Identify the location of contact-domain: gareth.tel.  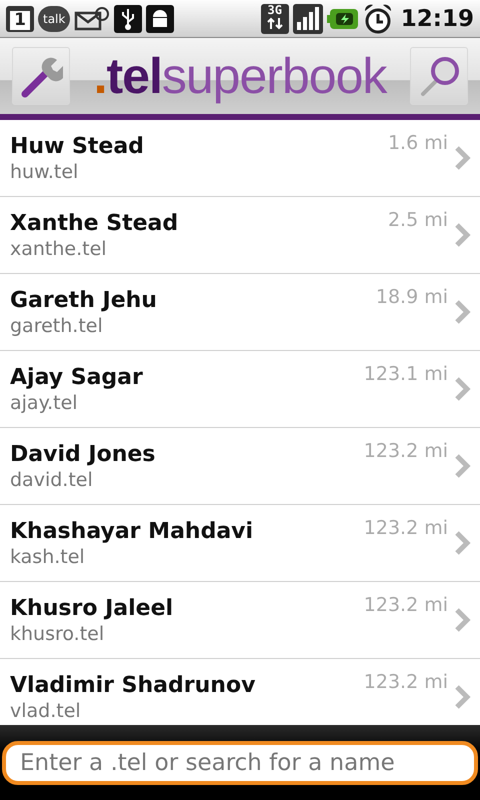
(57, 325).